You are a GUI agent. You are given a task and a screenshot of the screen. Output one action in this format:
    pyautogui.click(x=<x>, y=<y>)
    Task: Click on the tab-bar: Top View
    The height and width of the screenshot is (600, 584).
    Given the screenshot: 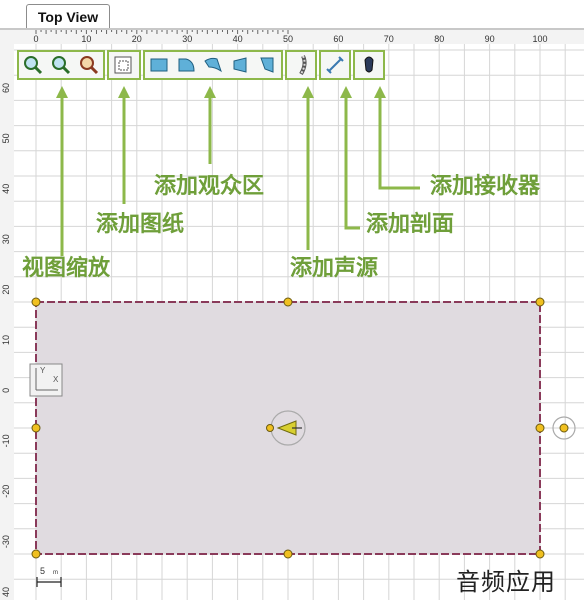 What is the action you would take?
    pyautogui.click(x=292, y=15)
    